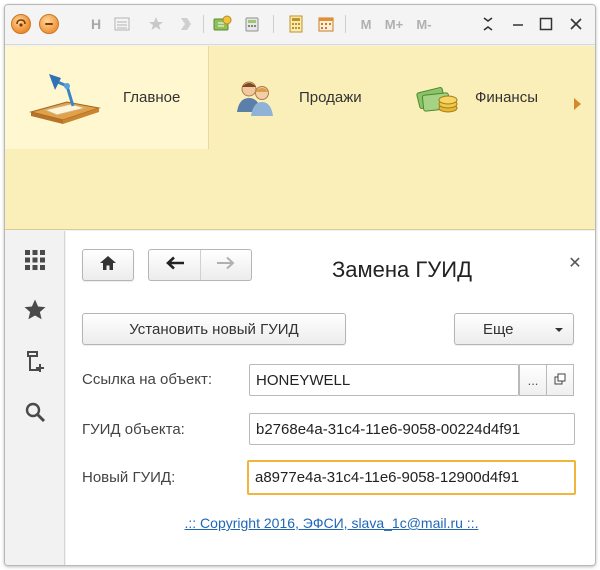  What do you see at coordinates (326, 24) in the screenshot?
I see `calendar-icon` at bounding box center [326, 24].